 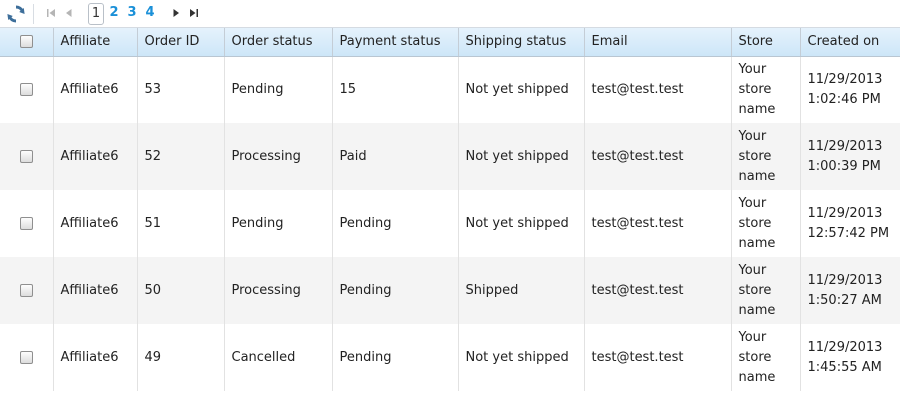 I want to click on refresh-icon, so click(x=16, y=14).